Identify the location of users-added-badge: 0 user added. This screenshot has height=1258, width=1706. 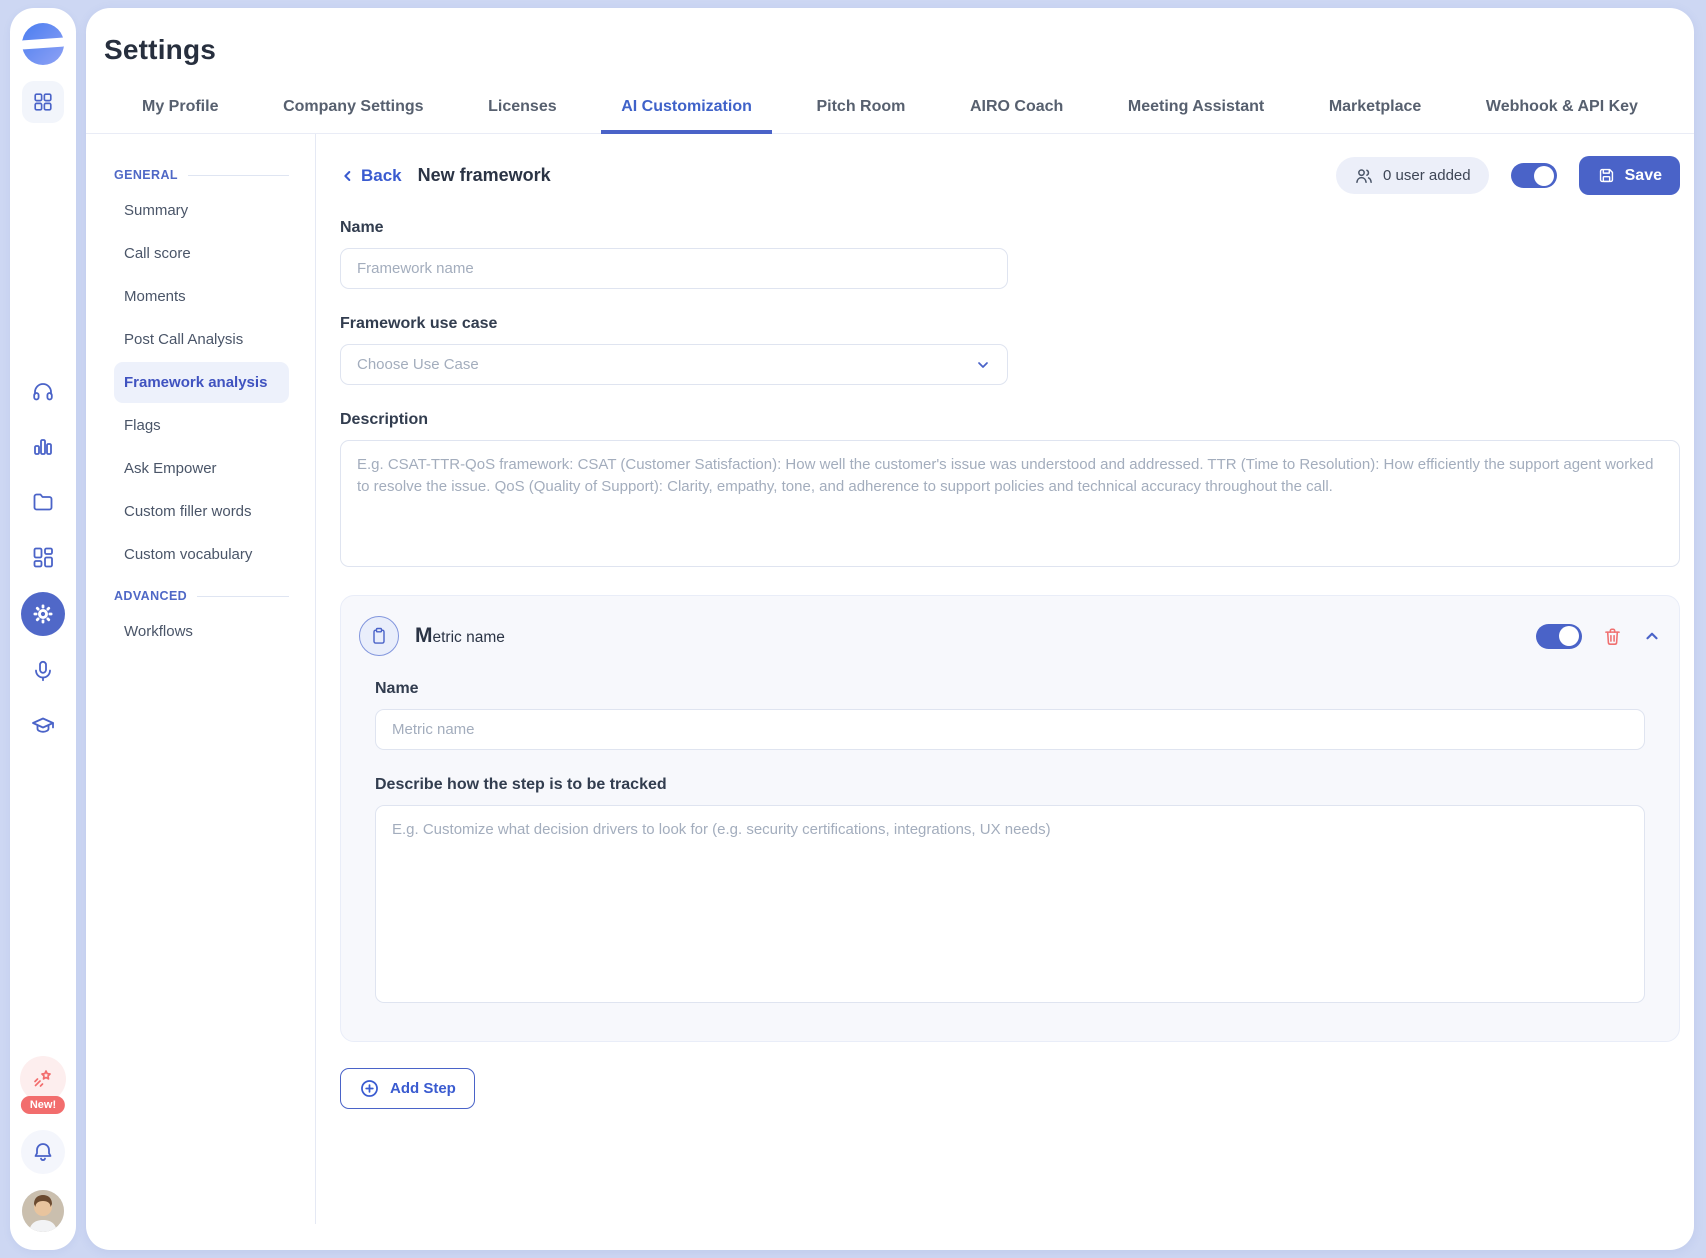
(1412, 175).